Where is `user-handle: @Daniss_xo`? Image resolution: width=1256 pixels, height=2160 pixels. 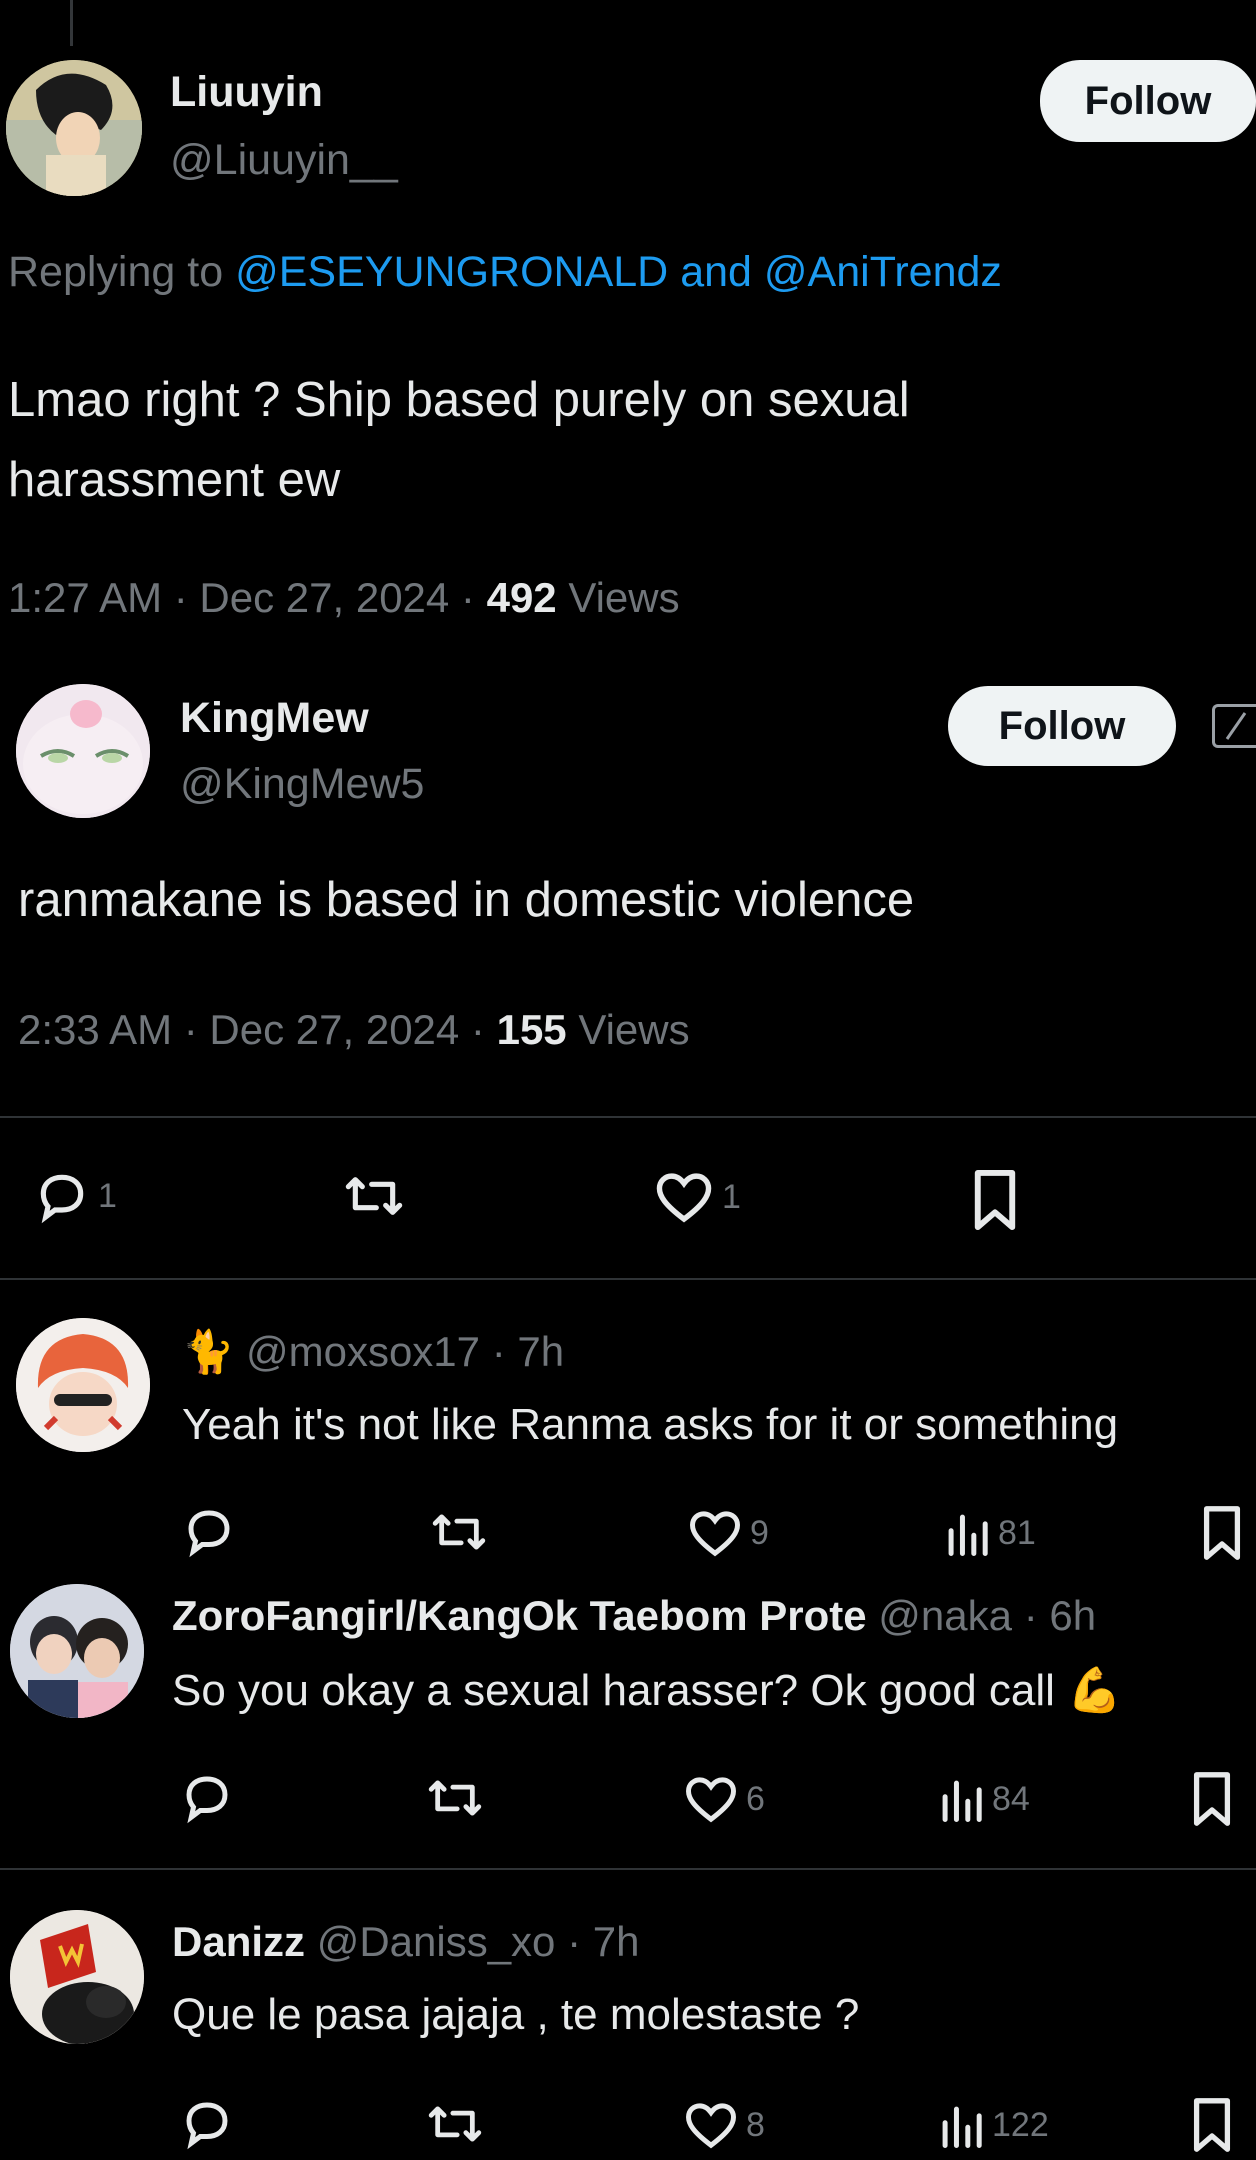
user-handle: @Daniss_xo is located at coordinates (436, 1941).